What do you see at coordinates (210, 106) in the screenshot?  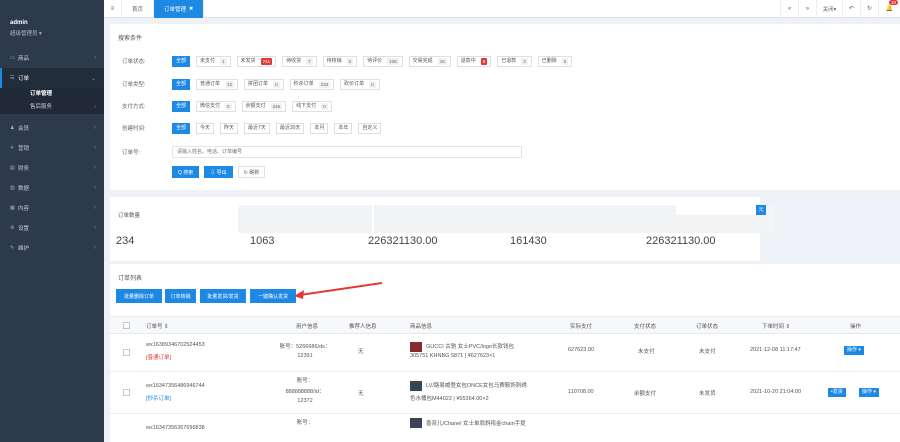 I see `chip-label: 微信支付` at bounding box center [210, 106].